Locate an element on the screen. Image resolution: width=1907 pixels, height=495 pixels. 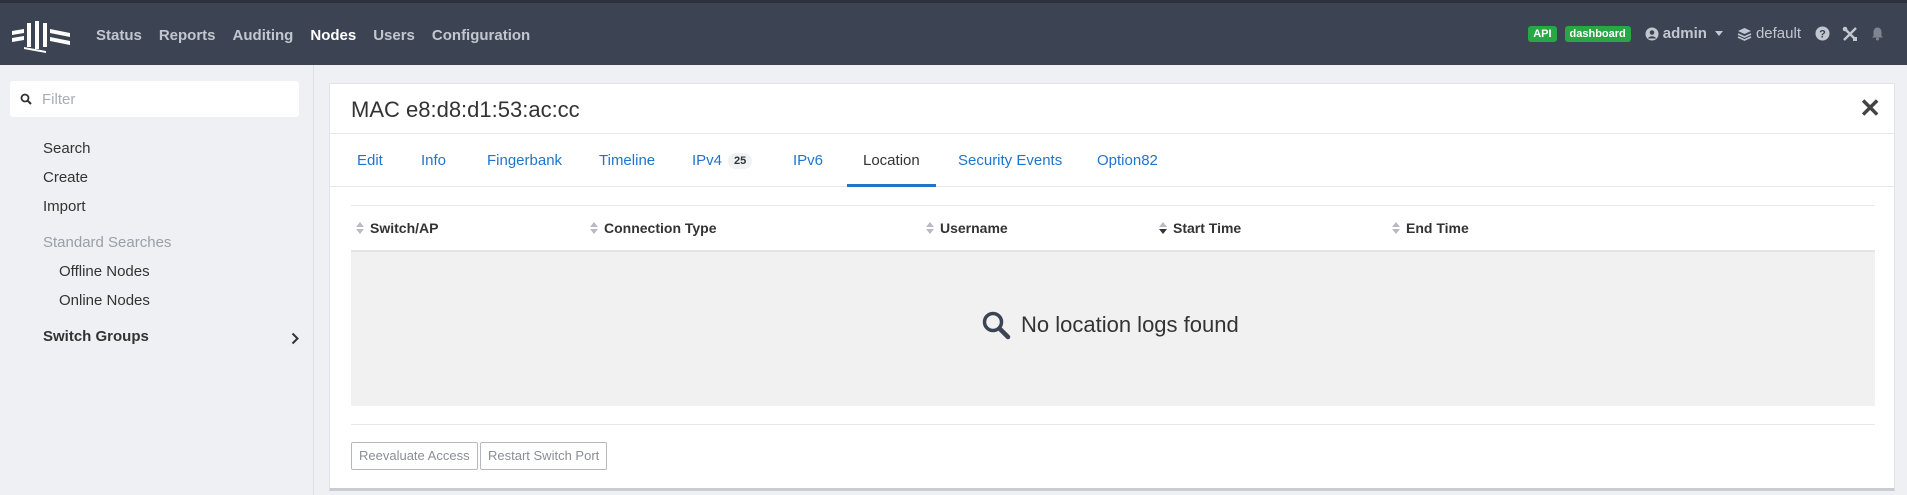
tenant-menu: default is located at coordinates (1769, 33).